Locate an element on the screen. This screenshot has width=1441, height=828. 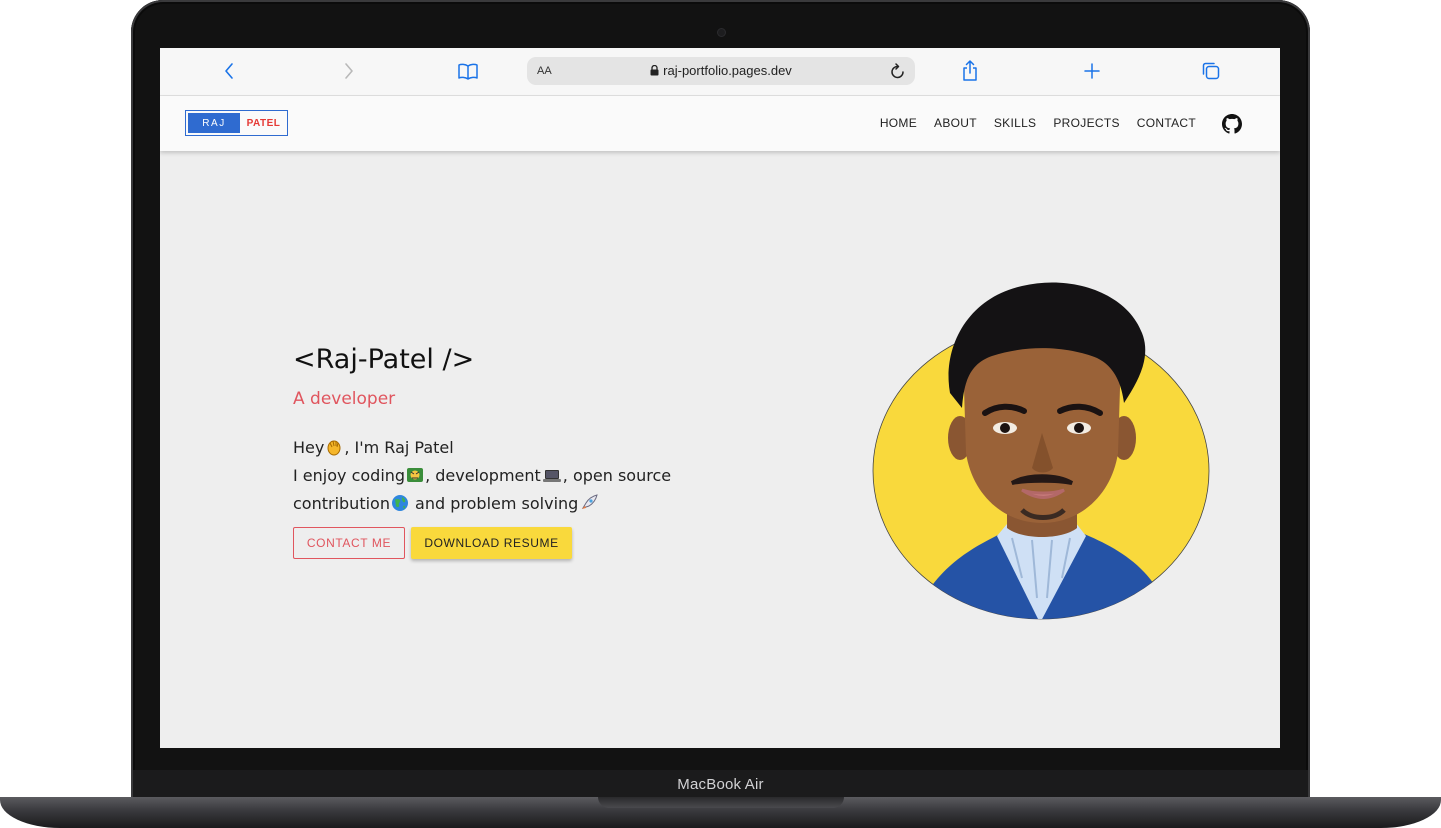
intro-development: , development is located at coordinates (483, 475).